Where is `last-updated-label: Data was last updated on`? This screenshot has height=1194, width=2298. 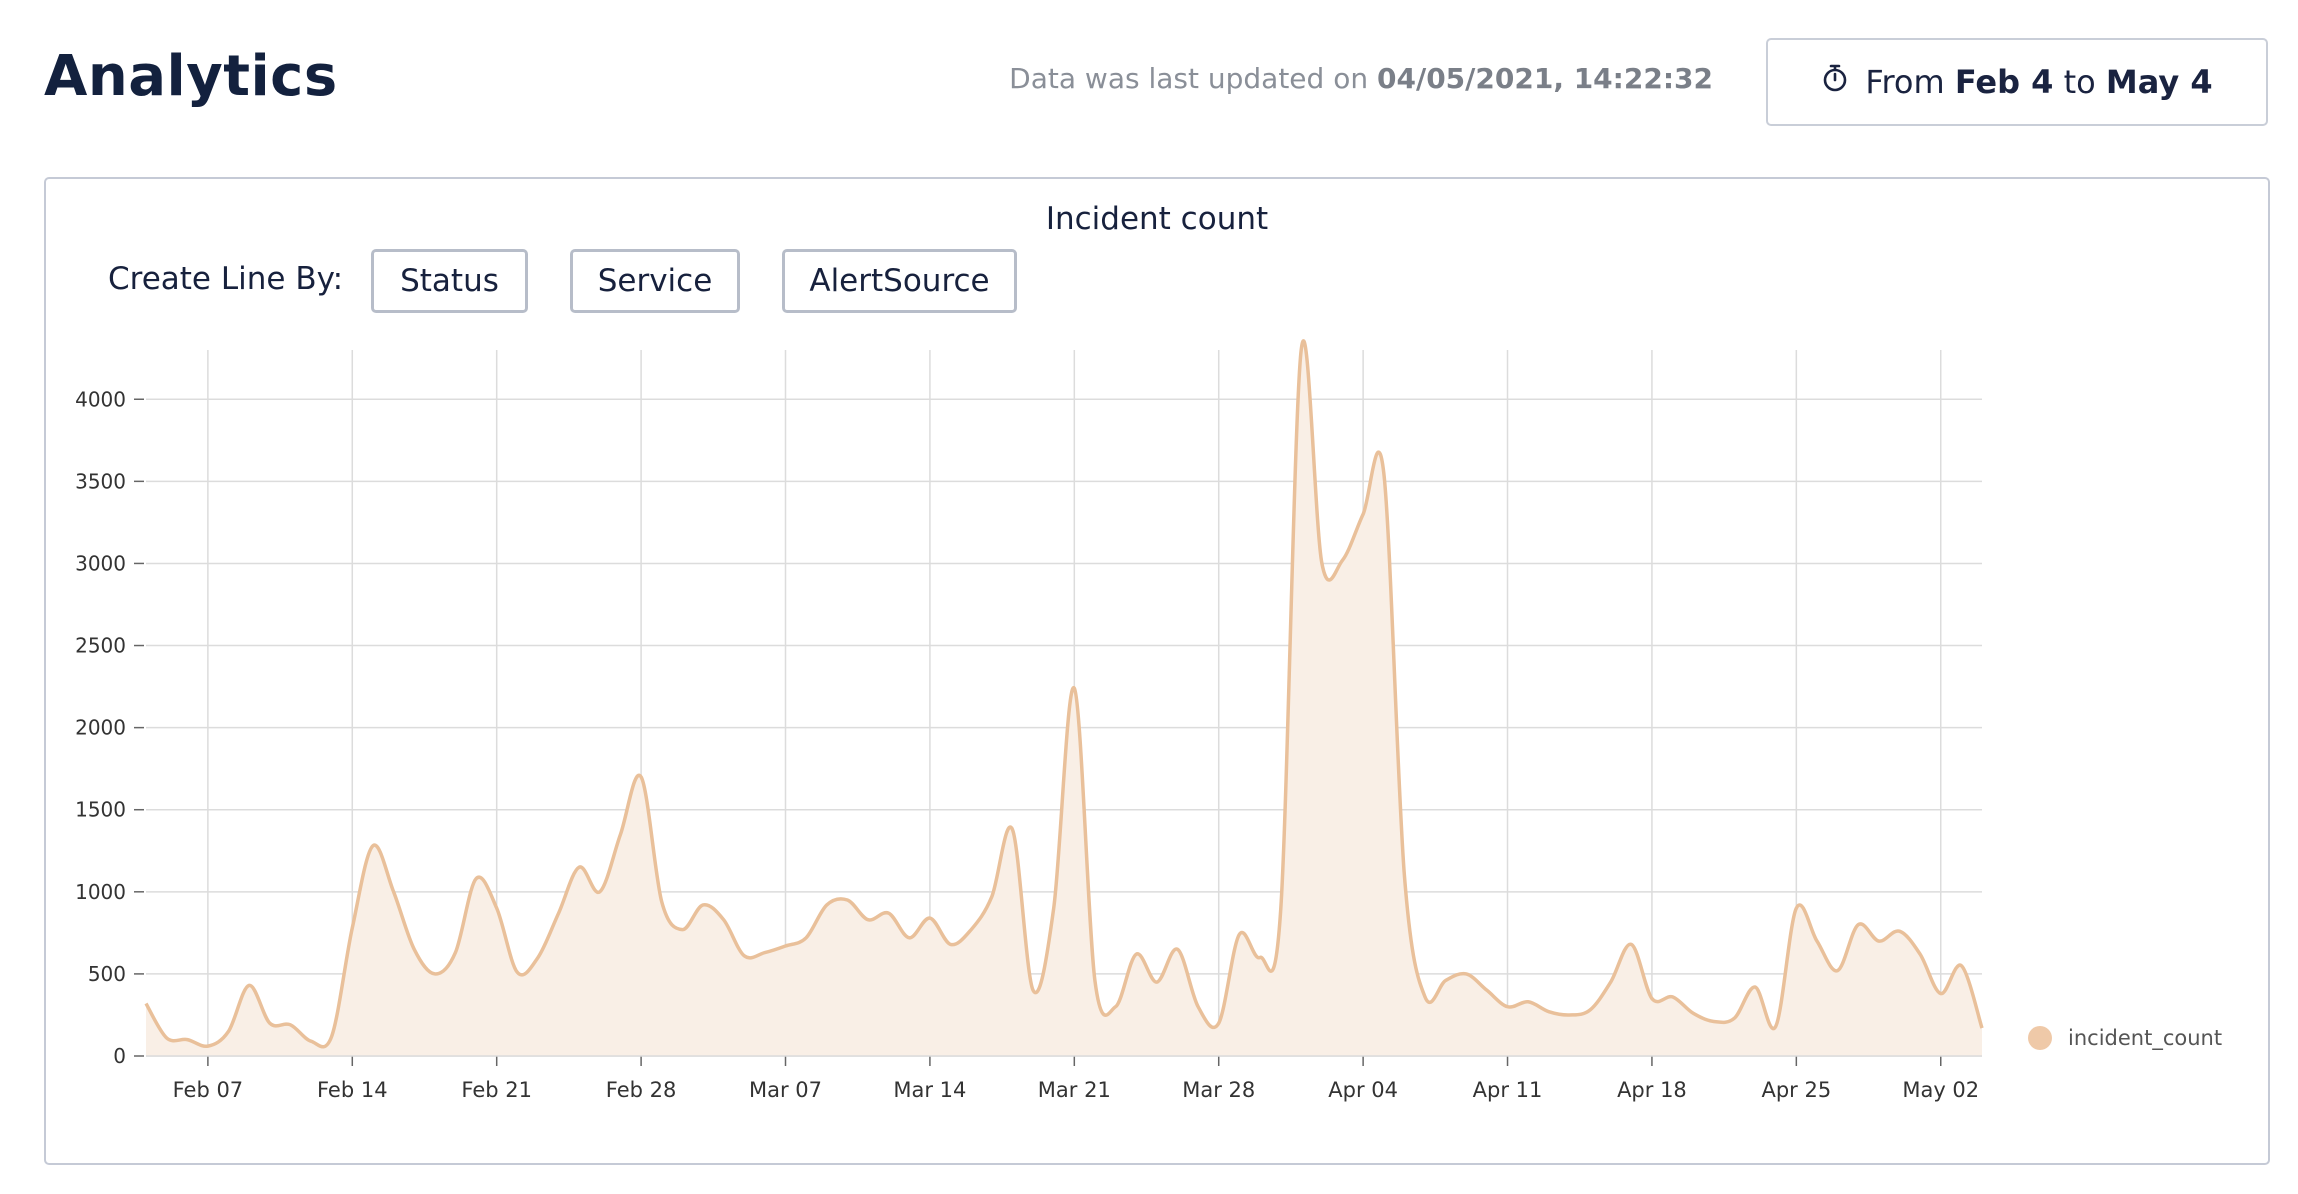
last-updated-label: Data was last updated on is located at coordinates (1193, 78).